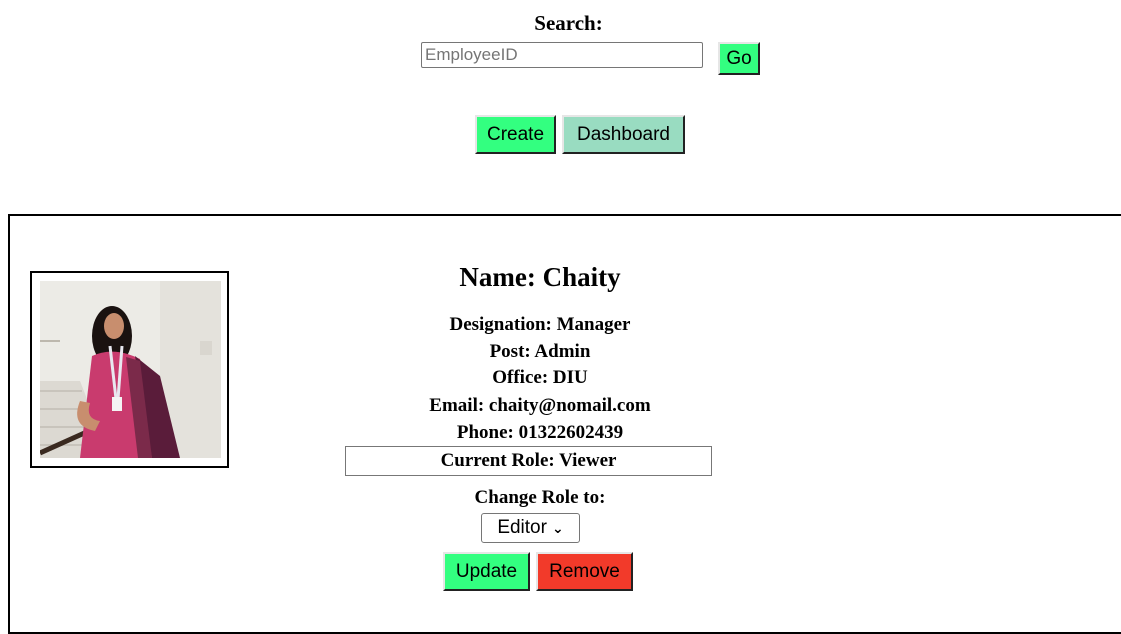  What do you see at coordinates (540, 405) in the screenshot?
I see `employee-email: Email: chaity@nomail.com` at bounding box center [540, 405].